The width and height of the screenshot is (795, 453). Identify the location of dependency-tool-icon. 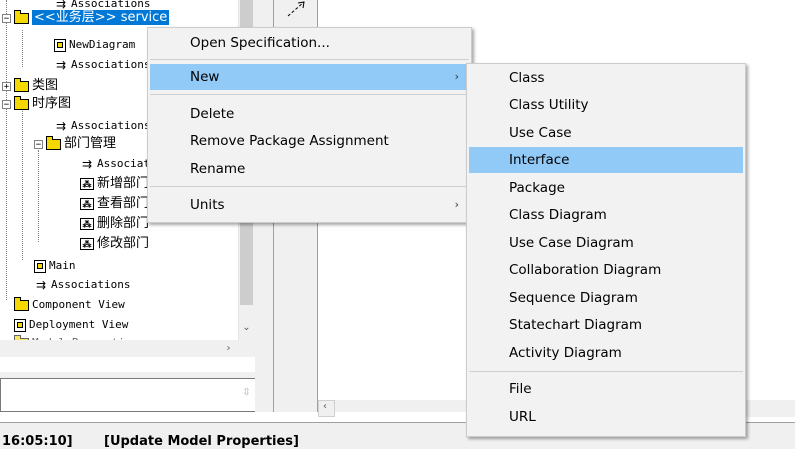
(304, 10).